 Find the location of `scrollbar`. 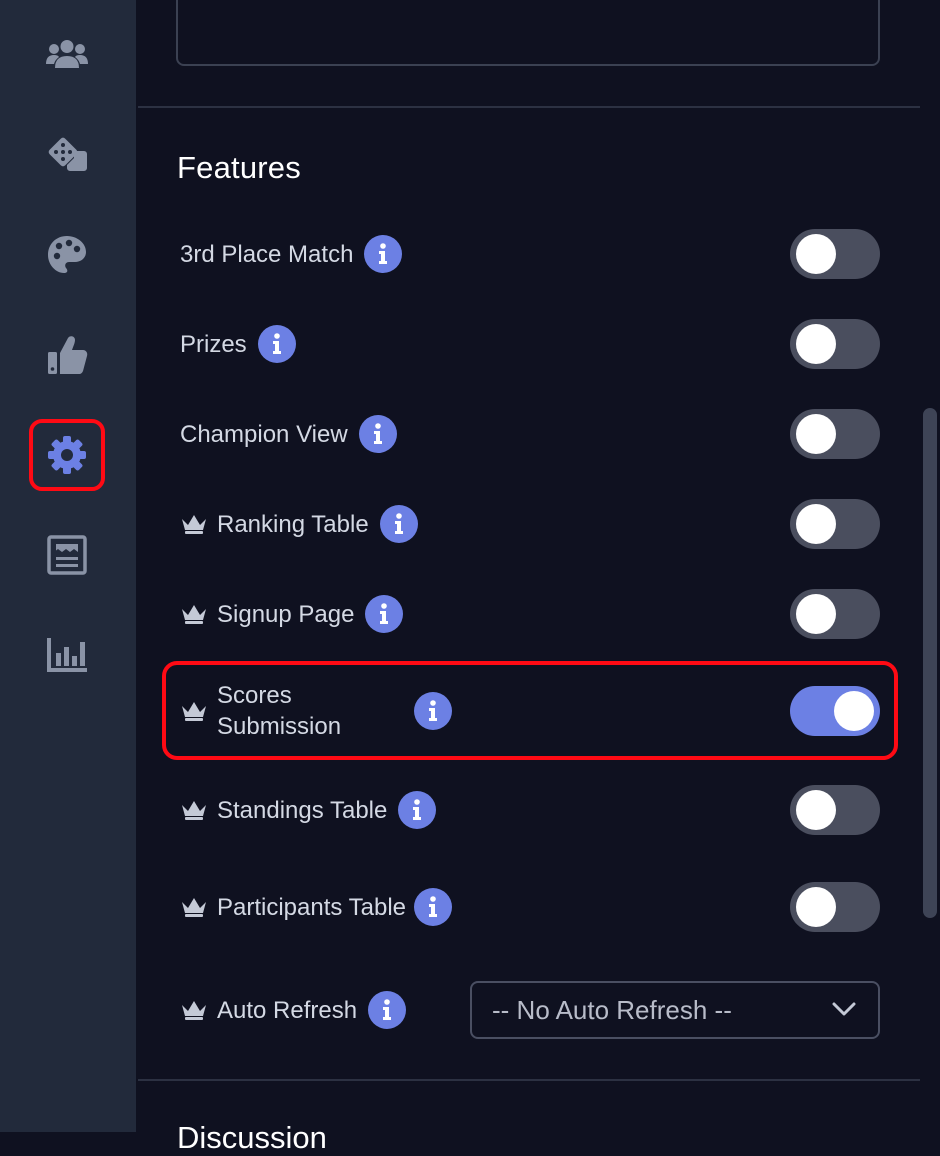

scrollbar is located at coordinates (930, 663).